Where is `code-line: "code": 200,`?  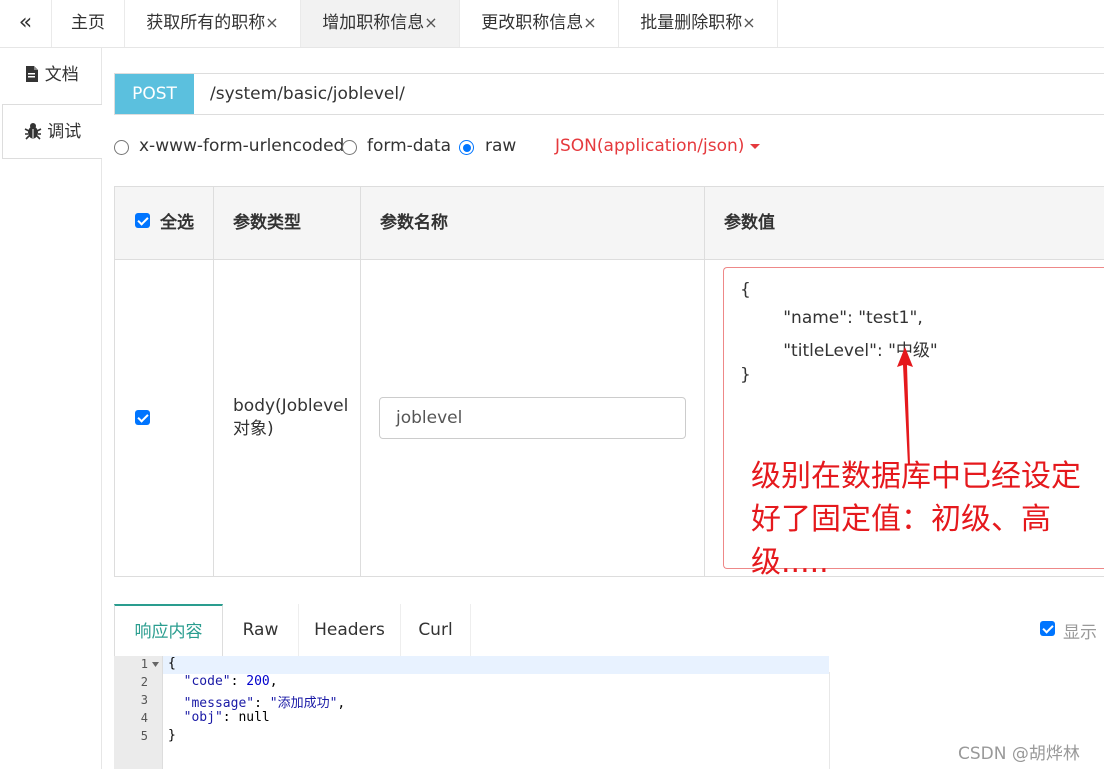
code-line: "code": 200, is located at coordinates (230, 681).